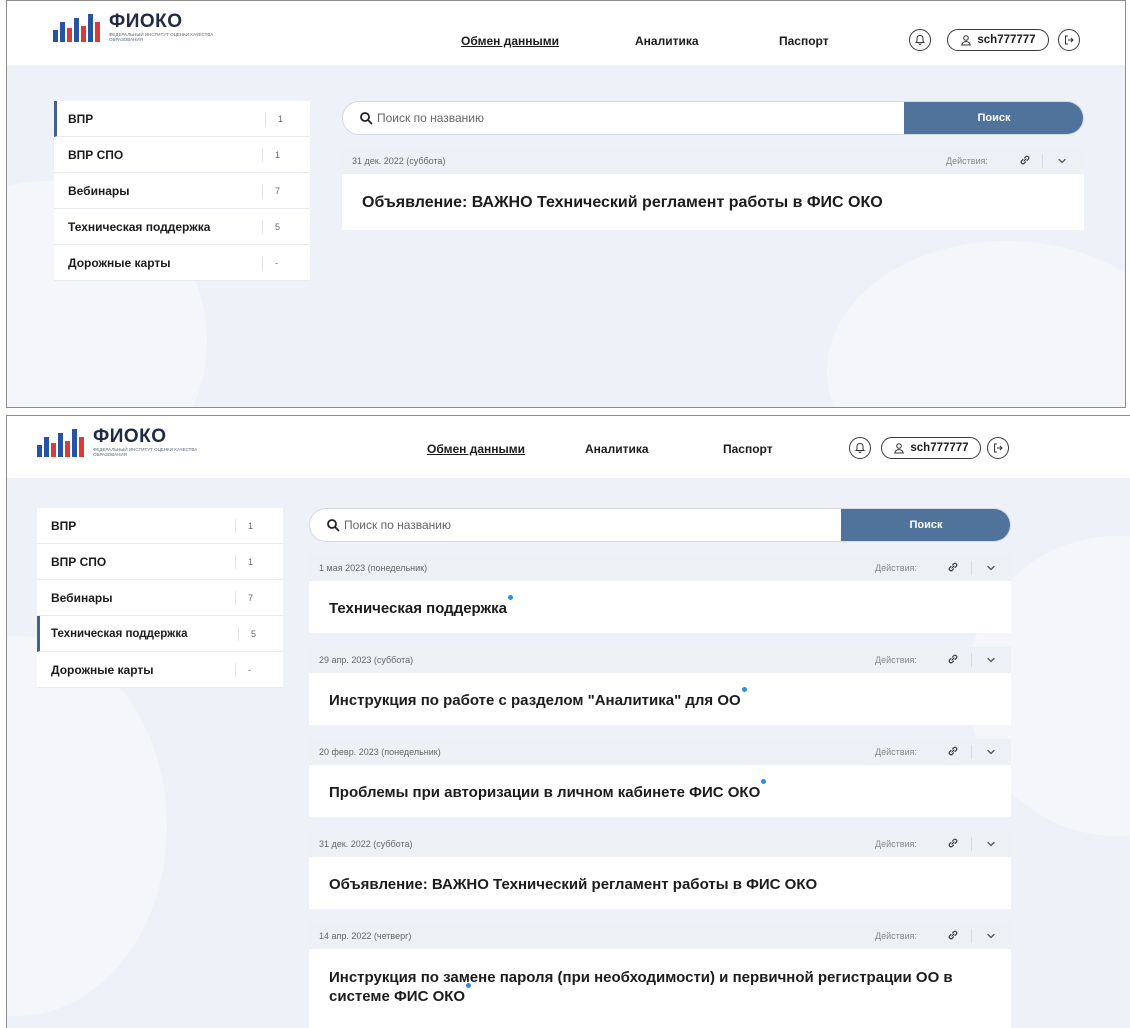 The image size is (1130, 1028). Describe the element at coordinates (365, 936) in the screenshot. I see `card-date: 14 апр. 2022 (четверг)` at that location.